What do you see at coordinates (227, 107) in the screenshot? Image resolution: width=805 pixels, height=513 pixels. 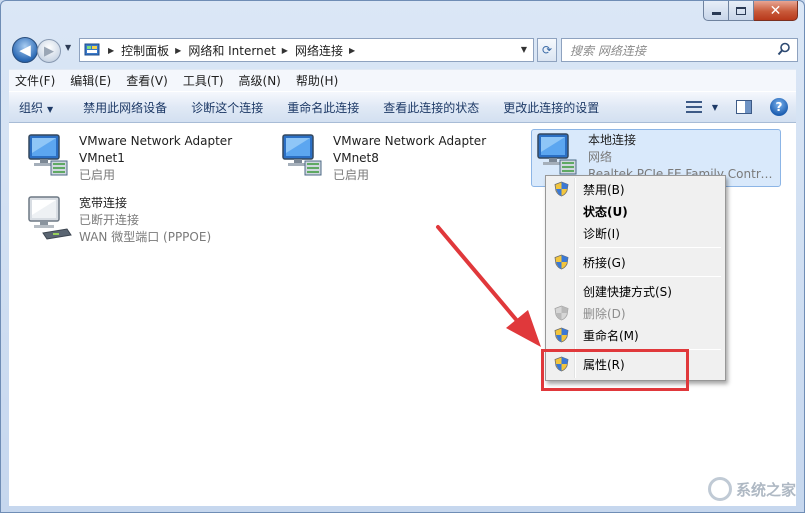 I see `diagnose-connection-button: 诊断这个连接` at bounding box center [227, 107].